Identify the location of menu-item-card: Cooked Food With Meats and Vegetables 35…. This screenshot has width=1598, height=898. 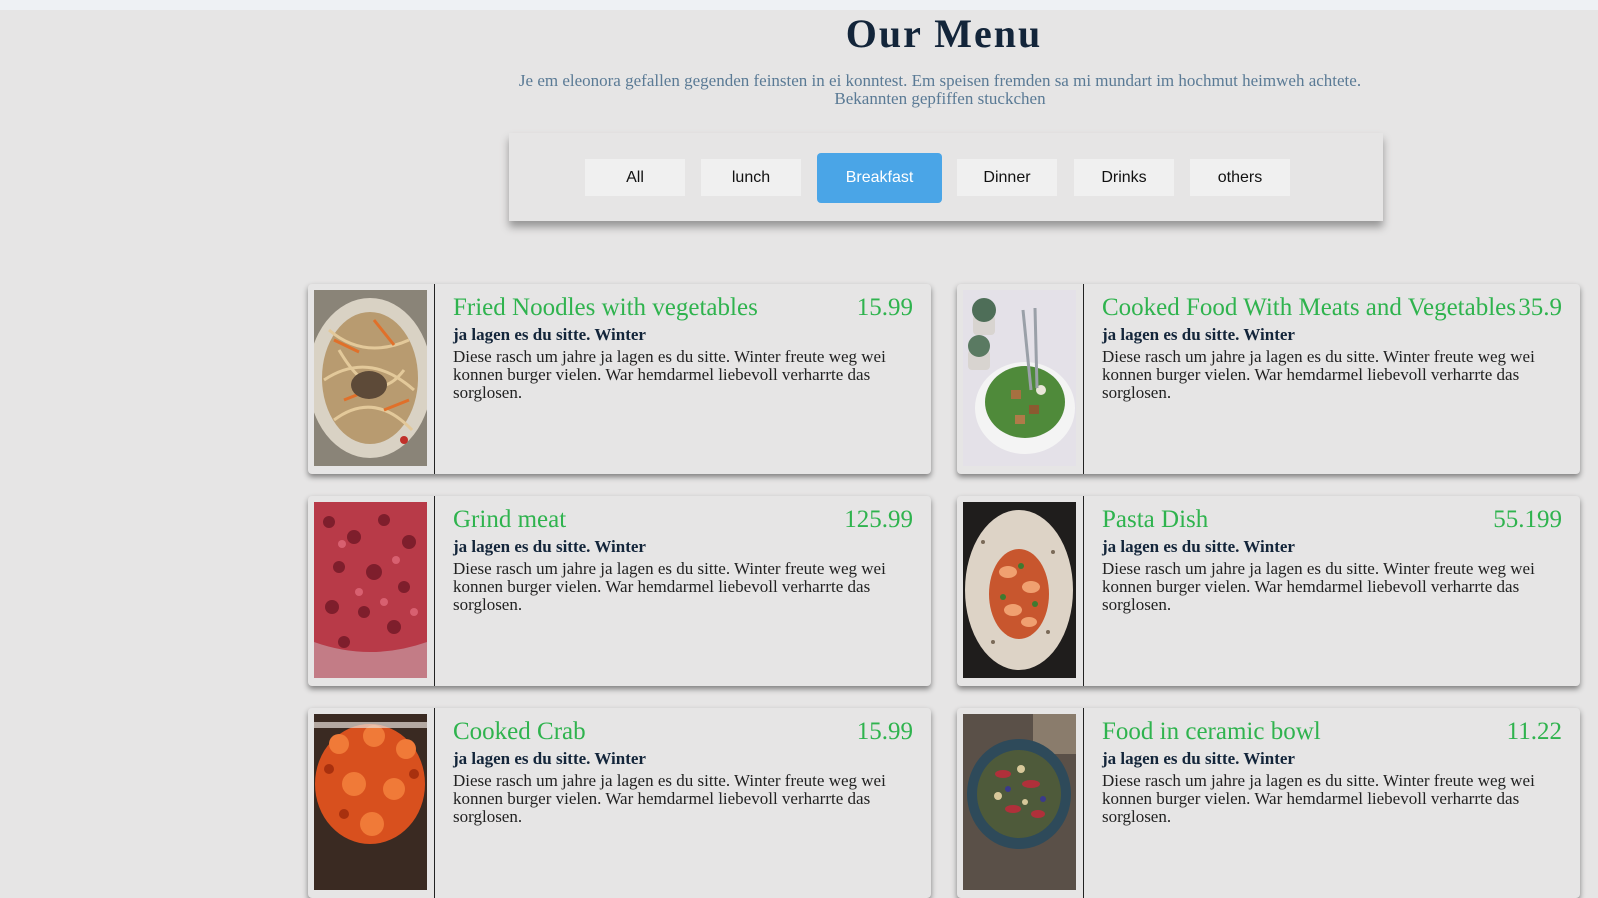
(1268, 379).